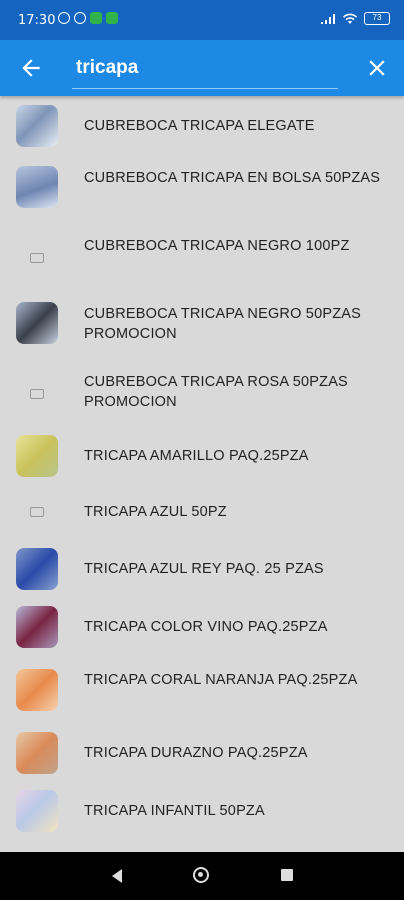 Image resolution: width=404 pixels, height=900 pixels. I want to click on list-item: CUBREBOCA TRICAPA EN BOLSA 50PZAS, so click(202, 190).